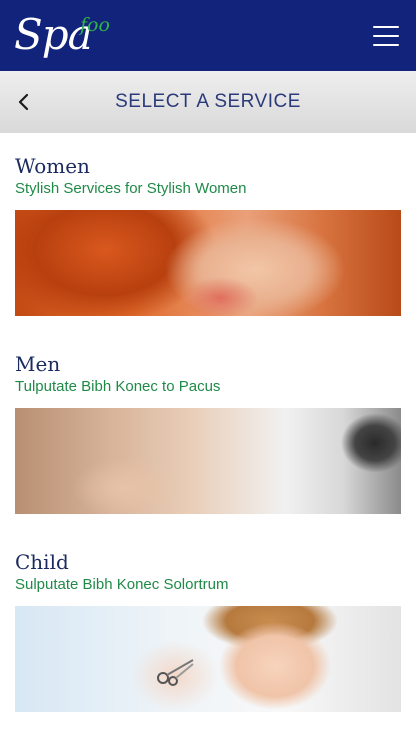 Image resolution: width=416 pixels, height=751 pixels. What do you see at coordinates (42, 562) in the screenshot?
I see `service-title: Child` at bounding box center [42, 562].